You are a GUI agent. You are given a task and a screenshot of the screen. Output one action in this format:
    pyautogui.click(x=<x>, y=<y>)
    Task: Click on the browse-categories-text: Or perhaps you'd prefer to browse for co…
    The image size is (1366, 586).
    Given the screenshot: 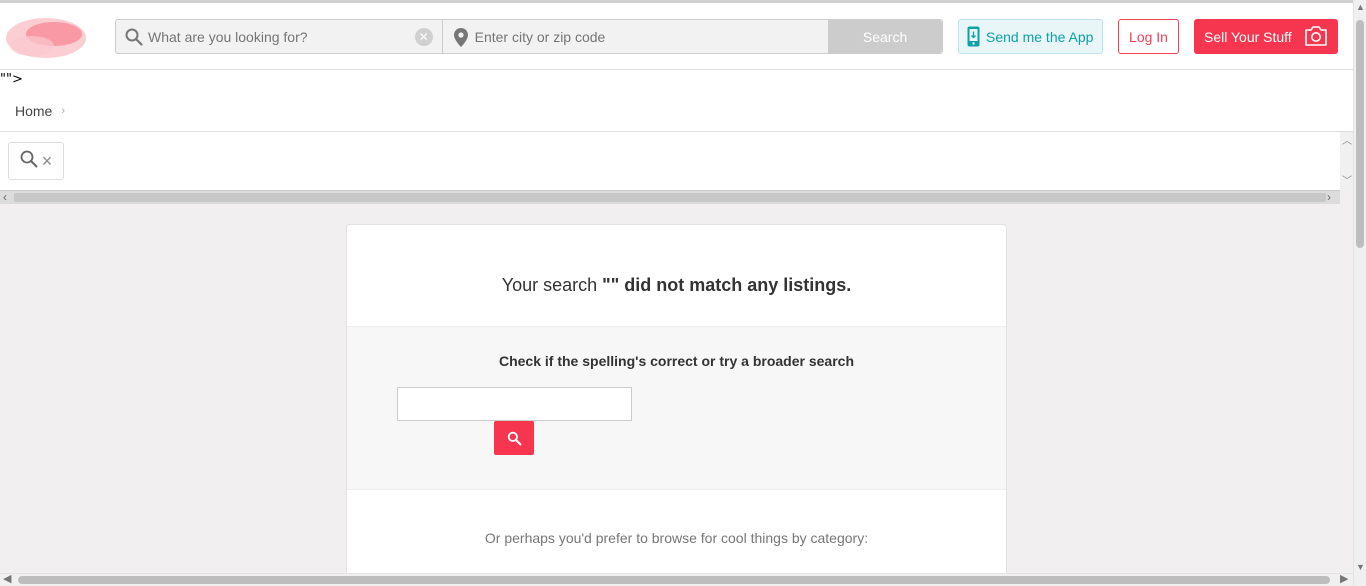 What is the action you would take?
    pyautogui.click(x=676, y=538)
    